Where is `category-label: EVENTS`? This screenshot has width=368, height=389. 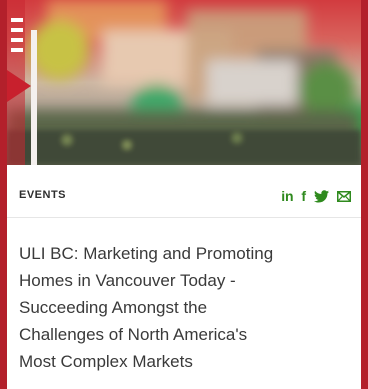
category-label: EVENTS is located at coordinates (42, 195).